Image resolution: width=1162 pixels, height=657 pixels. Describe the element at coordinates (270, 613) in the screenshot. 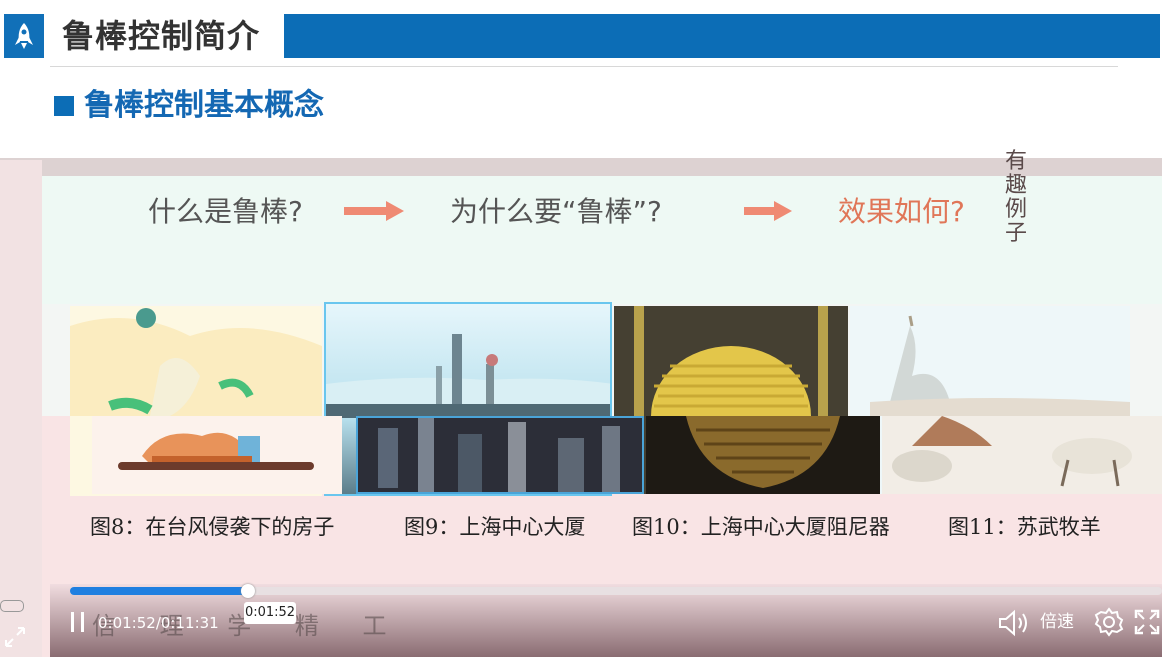

I see `time-tooltip: 0:01:52` at that location.